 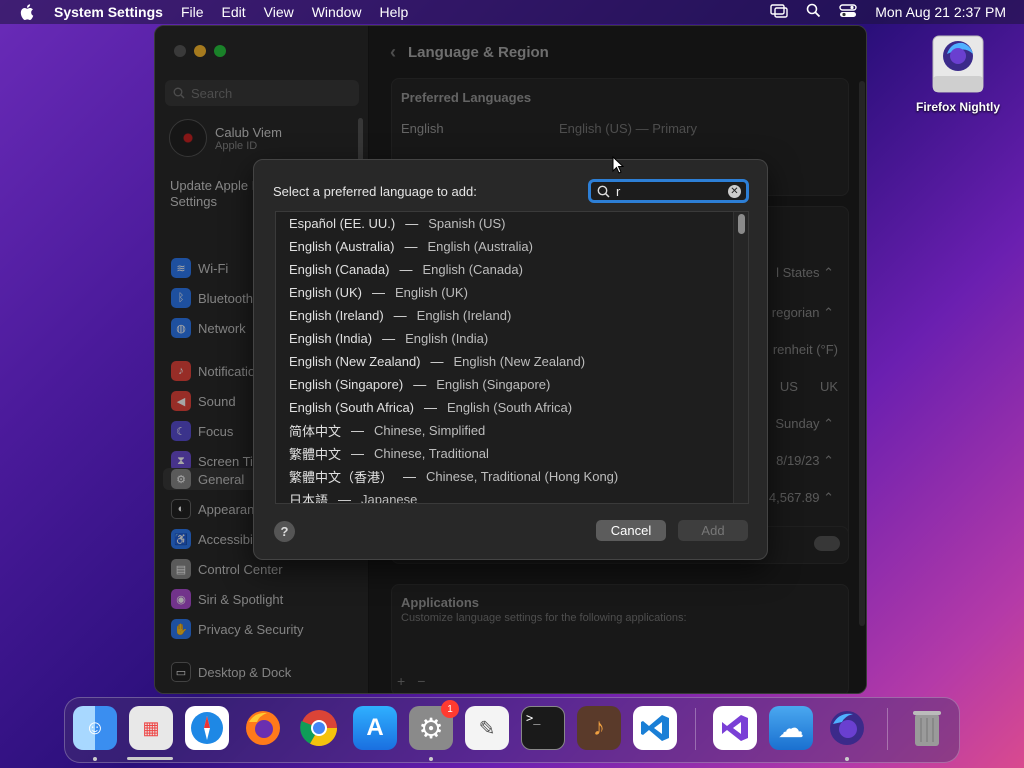 I want to click on visual-studio-icon, so click(x=735, y=728).